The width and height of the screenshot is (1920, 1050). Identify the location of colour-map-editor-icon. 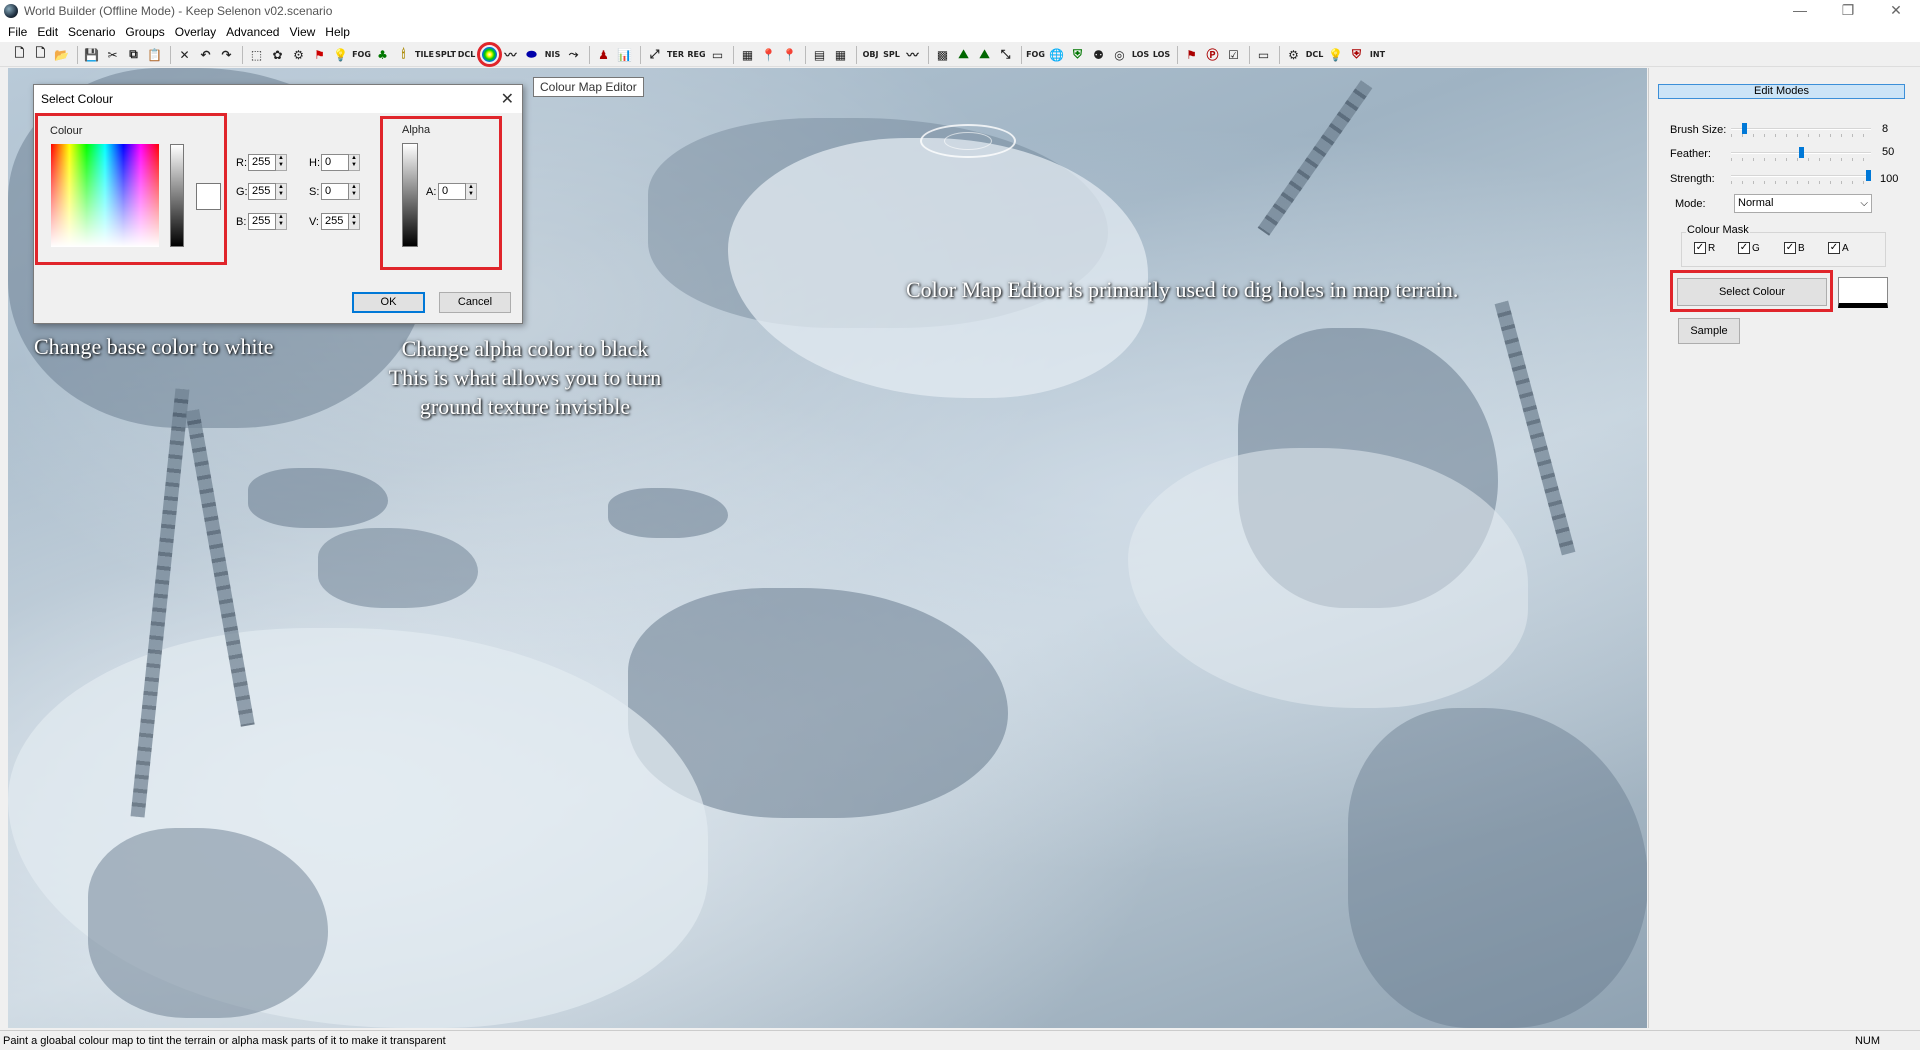
(489, 54).